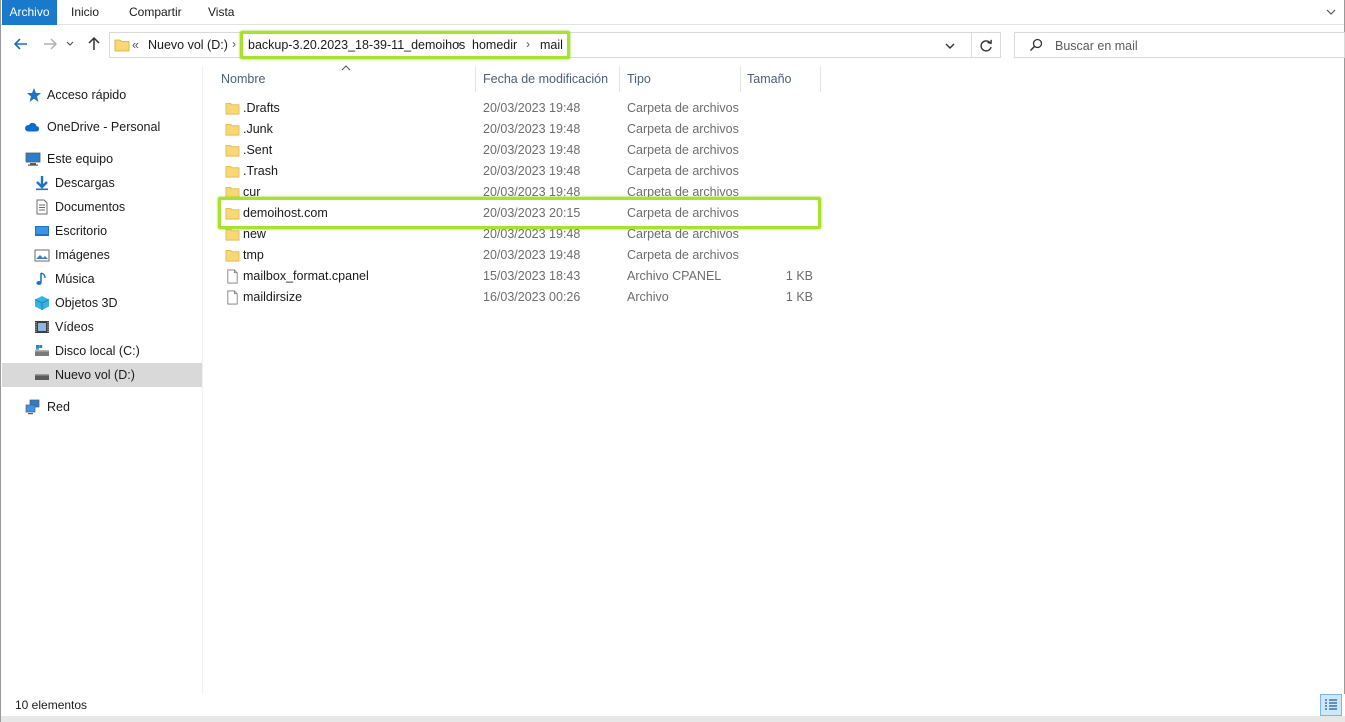 Image resolution: width=1345 pixels, height=722 pixels. What do you see at coordinates (42, 231) in the screenshot?
I see `desktop-icon` at bounding box center [42, 231].